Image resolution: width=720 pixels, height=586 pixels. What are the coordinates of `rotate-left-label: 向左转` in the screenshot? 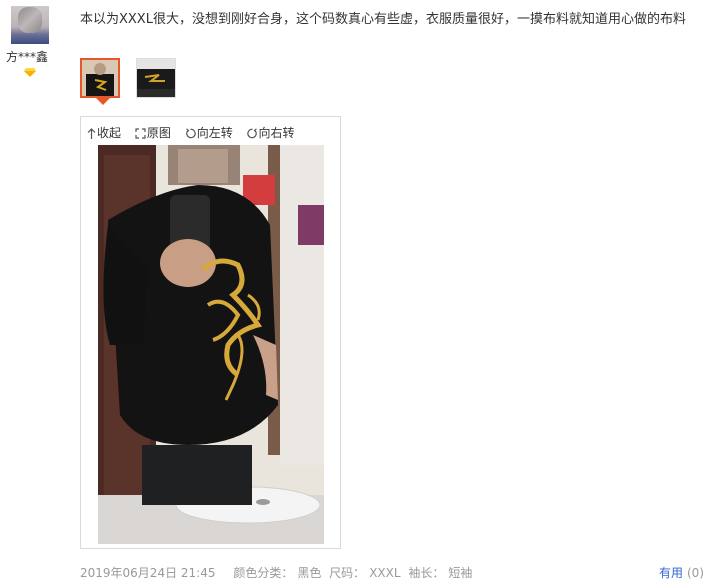 It's located at (214, 133).